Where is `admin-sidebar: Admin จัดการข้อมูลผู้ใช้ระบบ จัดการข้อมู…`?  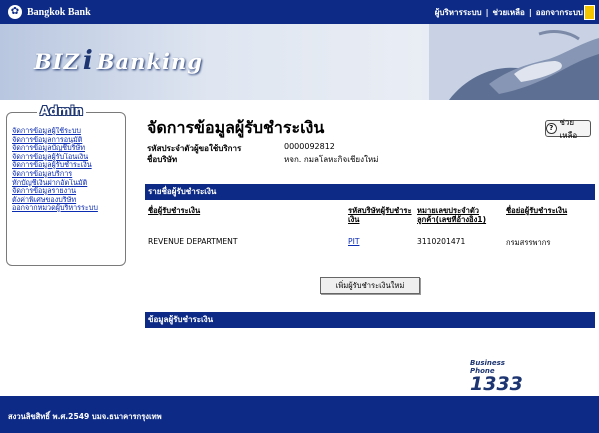
admin-sidebar: Admin จัดการข้อมูลผู้ใช้ระบบ จัดการข้อมู… is located at coordinates (66, 185).